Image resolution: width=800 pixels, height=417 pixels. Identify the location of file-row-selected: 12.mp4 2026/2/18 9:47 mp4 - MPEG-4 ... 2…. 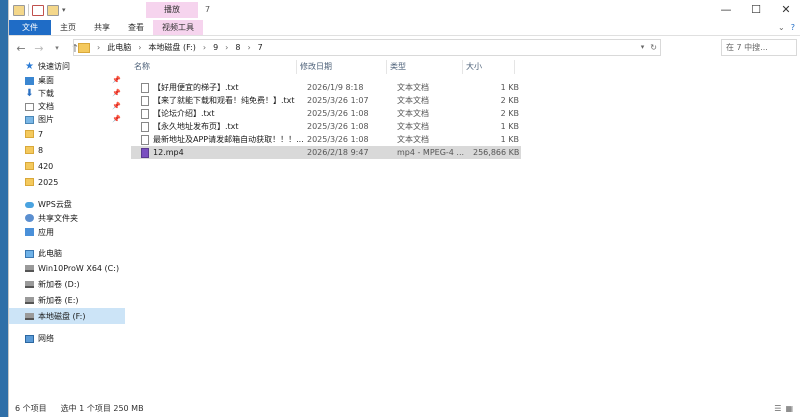
(326, 152).